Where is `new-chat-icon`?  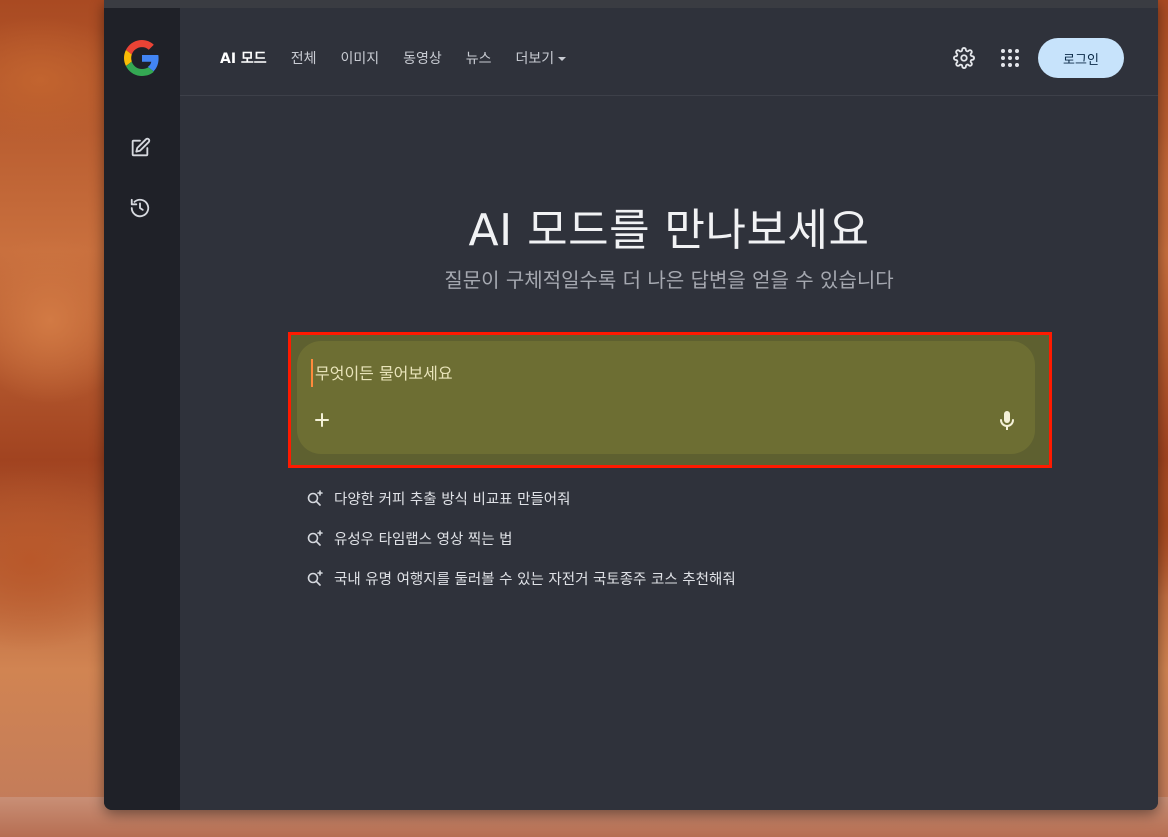 new-chat-icon is located at coordinates (140, 148).